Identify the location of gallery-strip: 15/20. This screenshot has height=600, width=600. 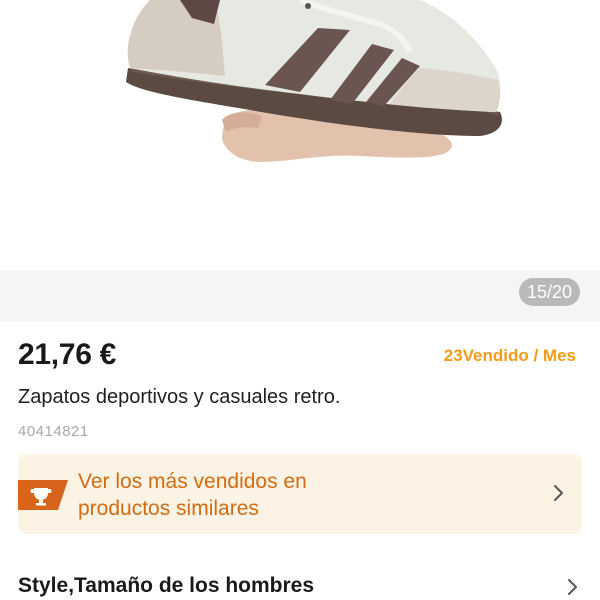
(300, 296).